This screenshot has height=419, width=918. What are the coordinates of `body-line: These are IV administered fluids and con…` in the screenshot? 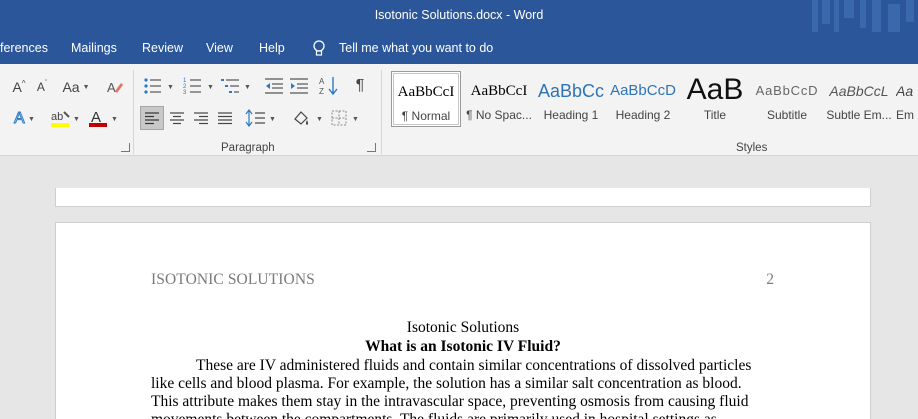 It's located at (474, 365).